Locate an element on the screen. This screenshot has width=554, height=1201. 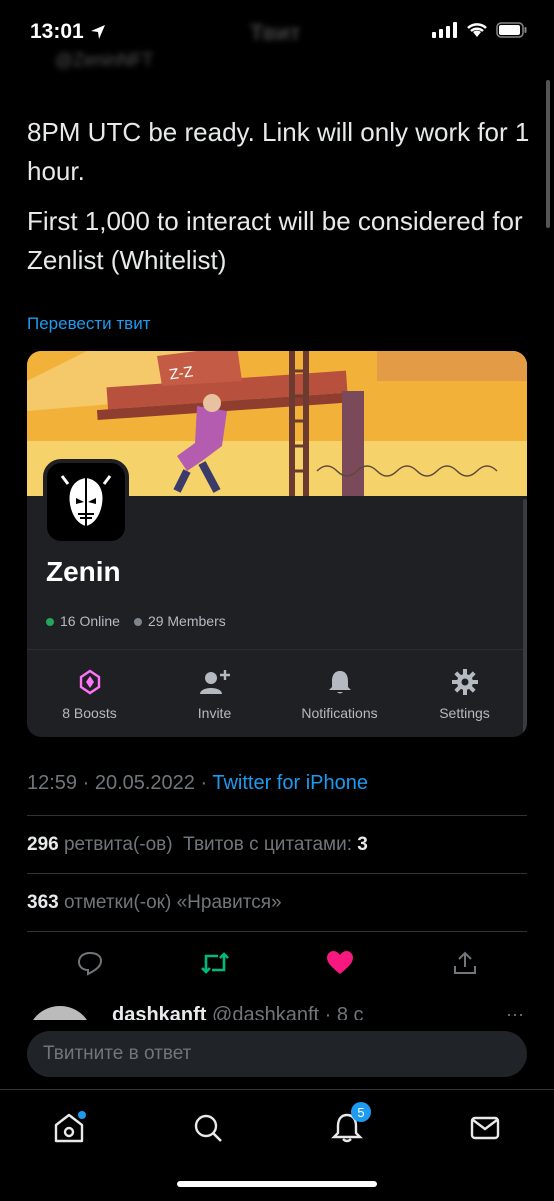
server-actions: 8 Boosts Invite Notifications Settings is located at coordinates (277, 695).